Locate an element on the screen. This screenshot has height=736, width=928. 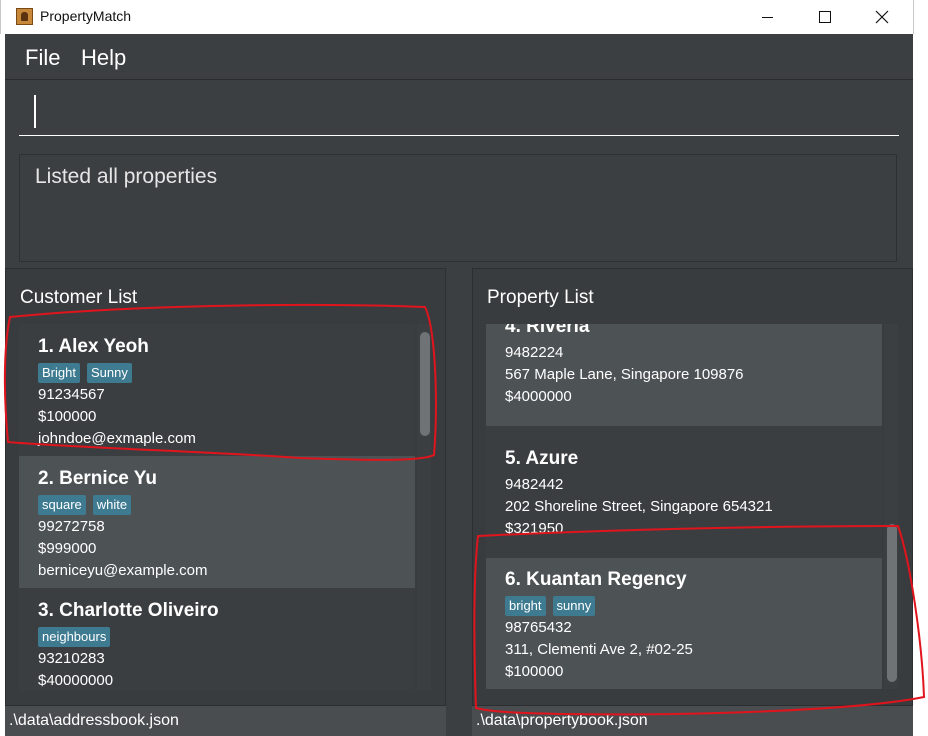
menu-file: File is located at coordinates (42, 58).